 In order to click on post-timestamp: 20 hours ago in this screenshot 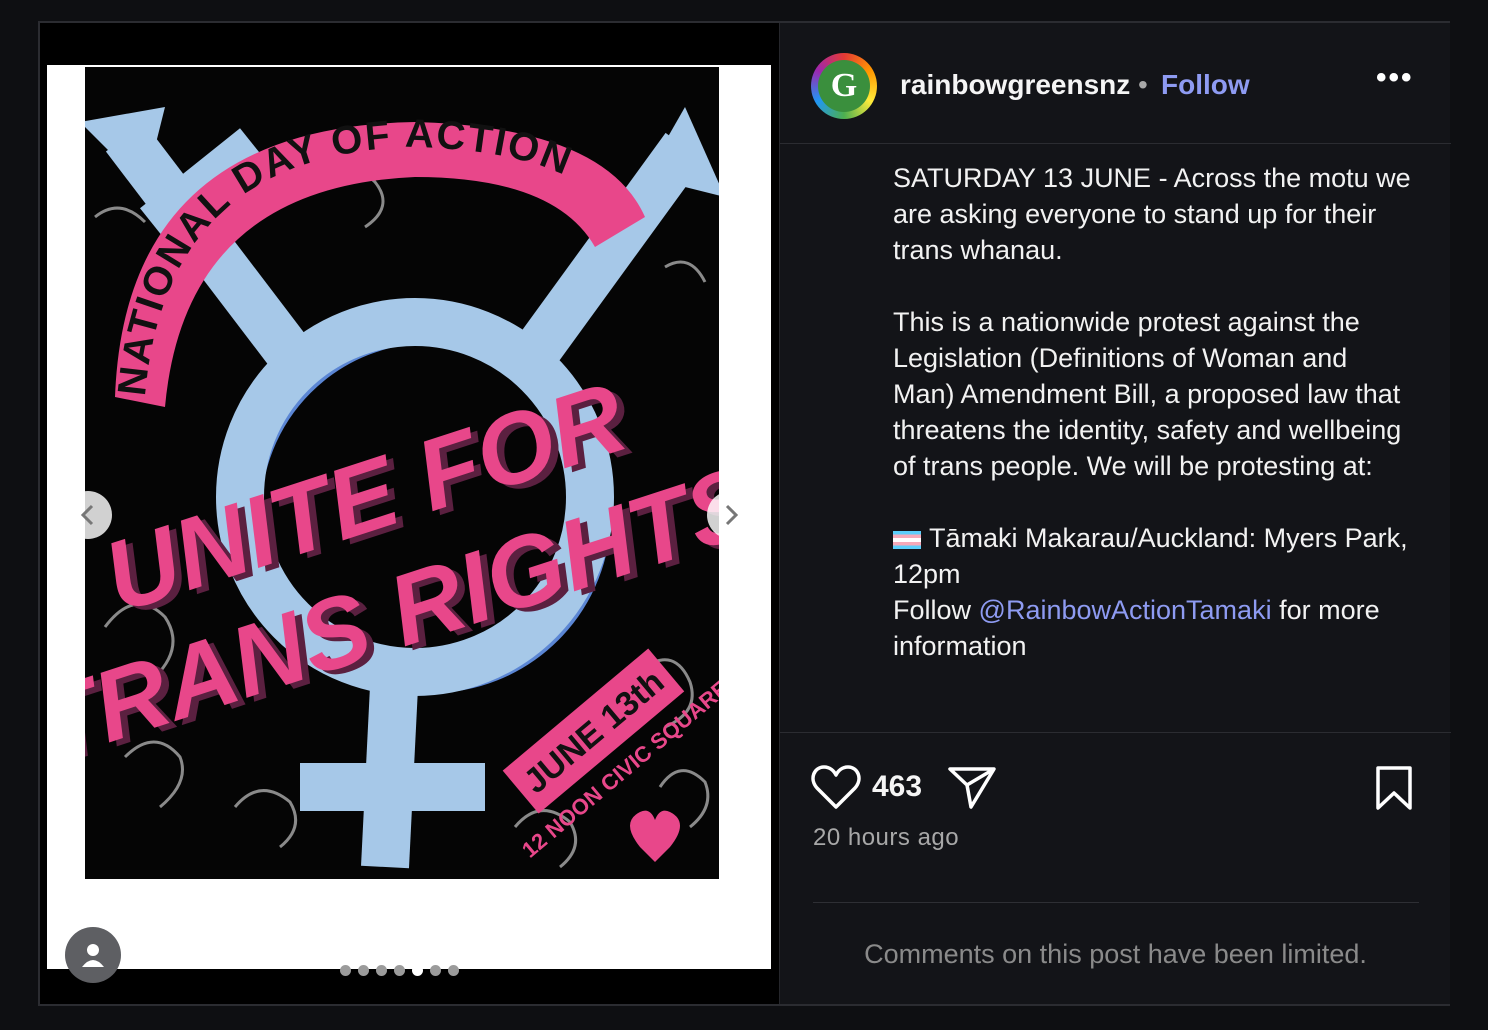, I will do `click(886, 837)`.